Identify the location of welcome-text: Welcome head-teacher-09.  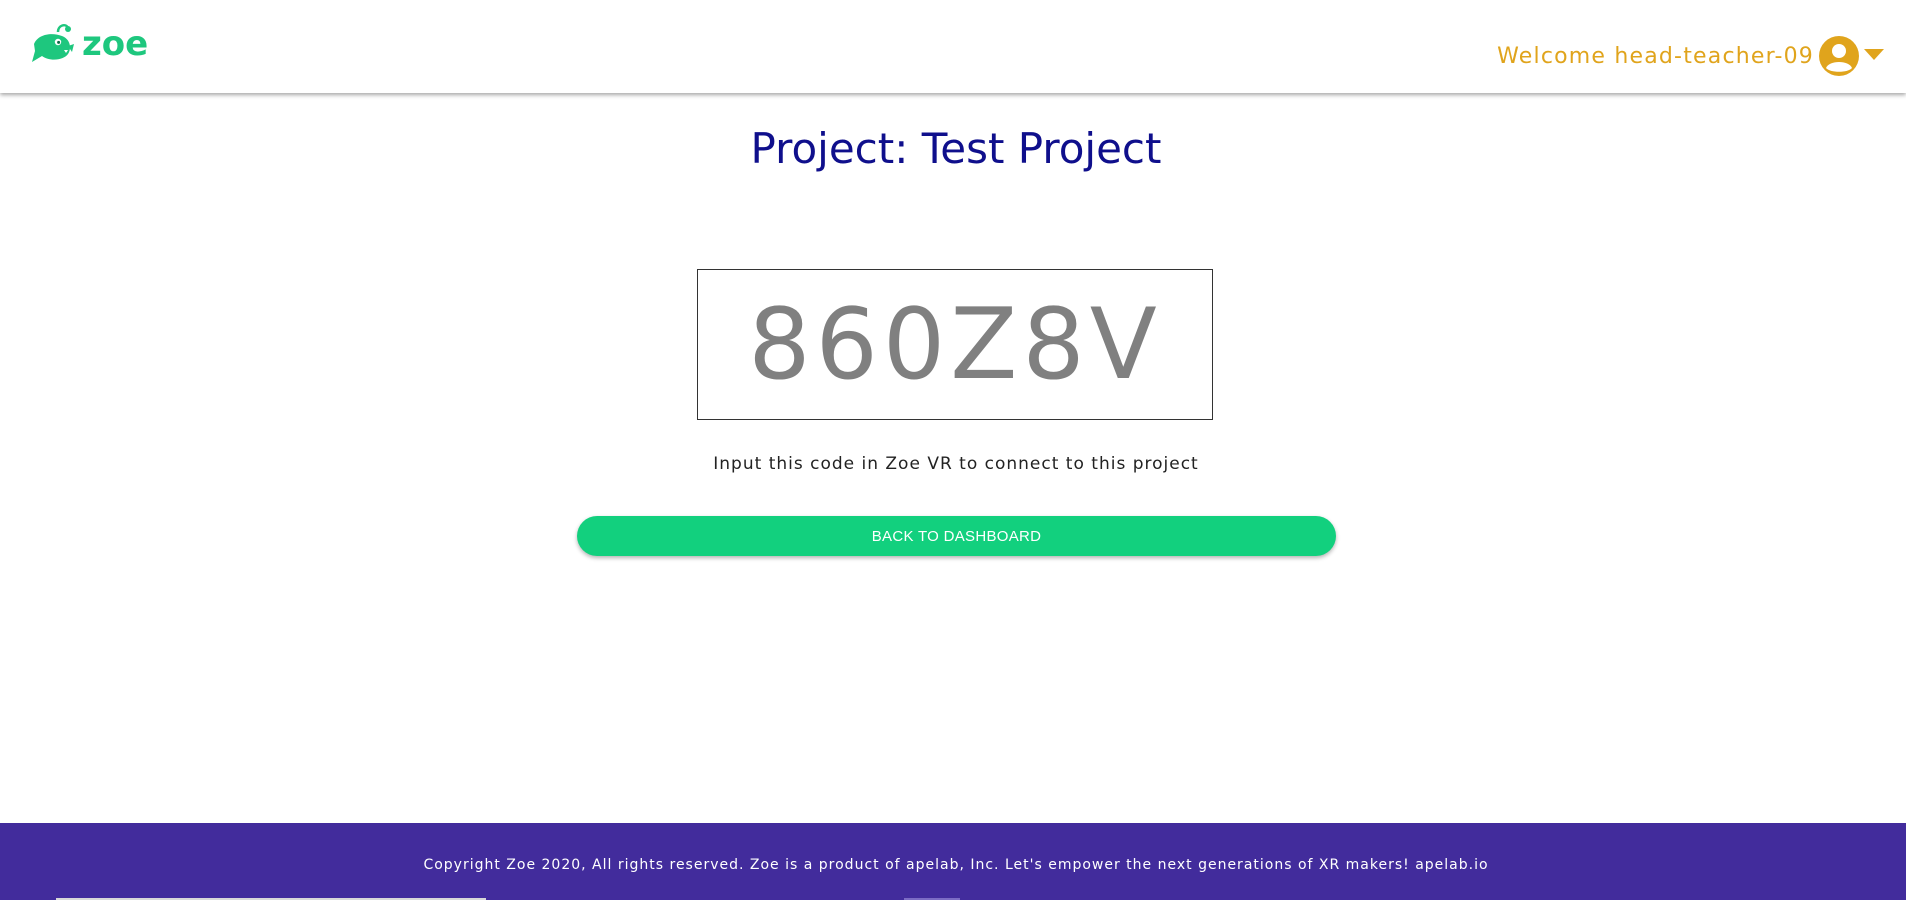
(1655, 56).